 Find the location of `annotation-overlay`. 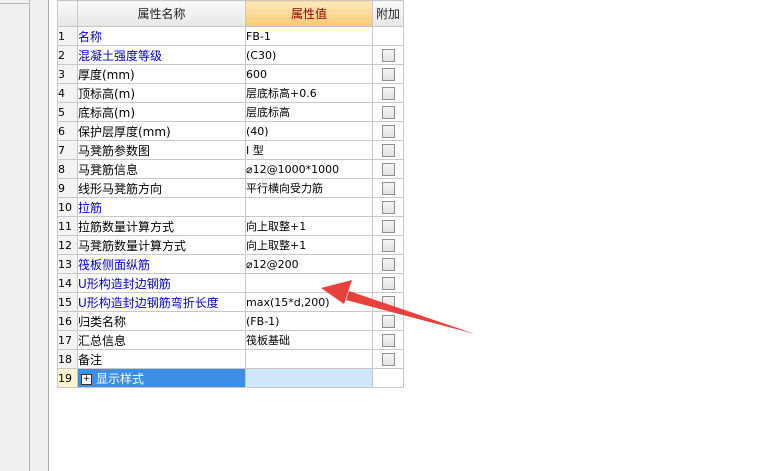

annotation-overlay is located at coordinates (398, 307).